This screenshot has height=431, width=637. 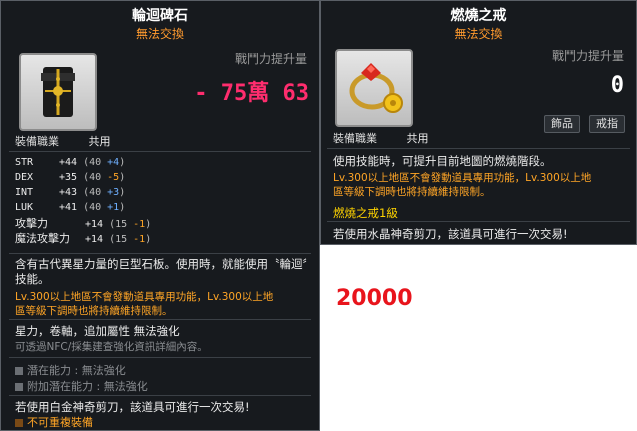 I want to click on nfc-info: 可透過NFC/採集建查強化資訊詳細內容。, so click(x=111, y=347).